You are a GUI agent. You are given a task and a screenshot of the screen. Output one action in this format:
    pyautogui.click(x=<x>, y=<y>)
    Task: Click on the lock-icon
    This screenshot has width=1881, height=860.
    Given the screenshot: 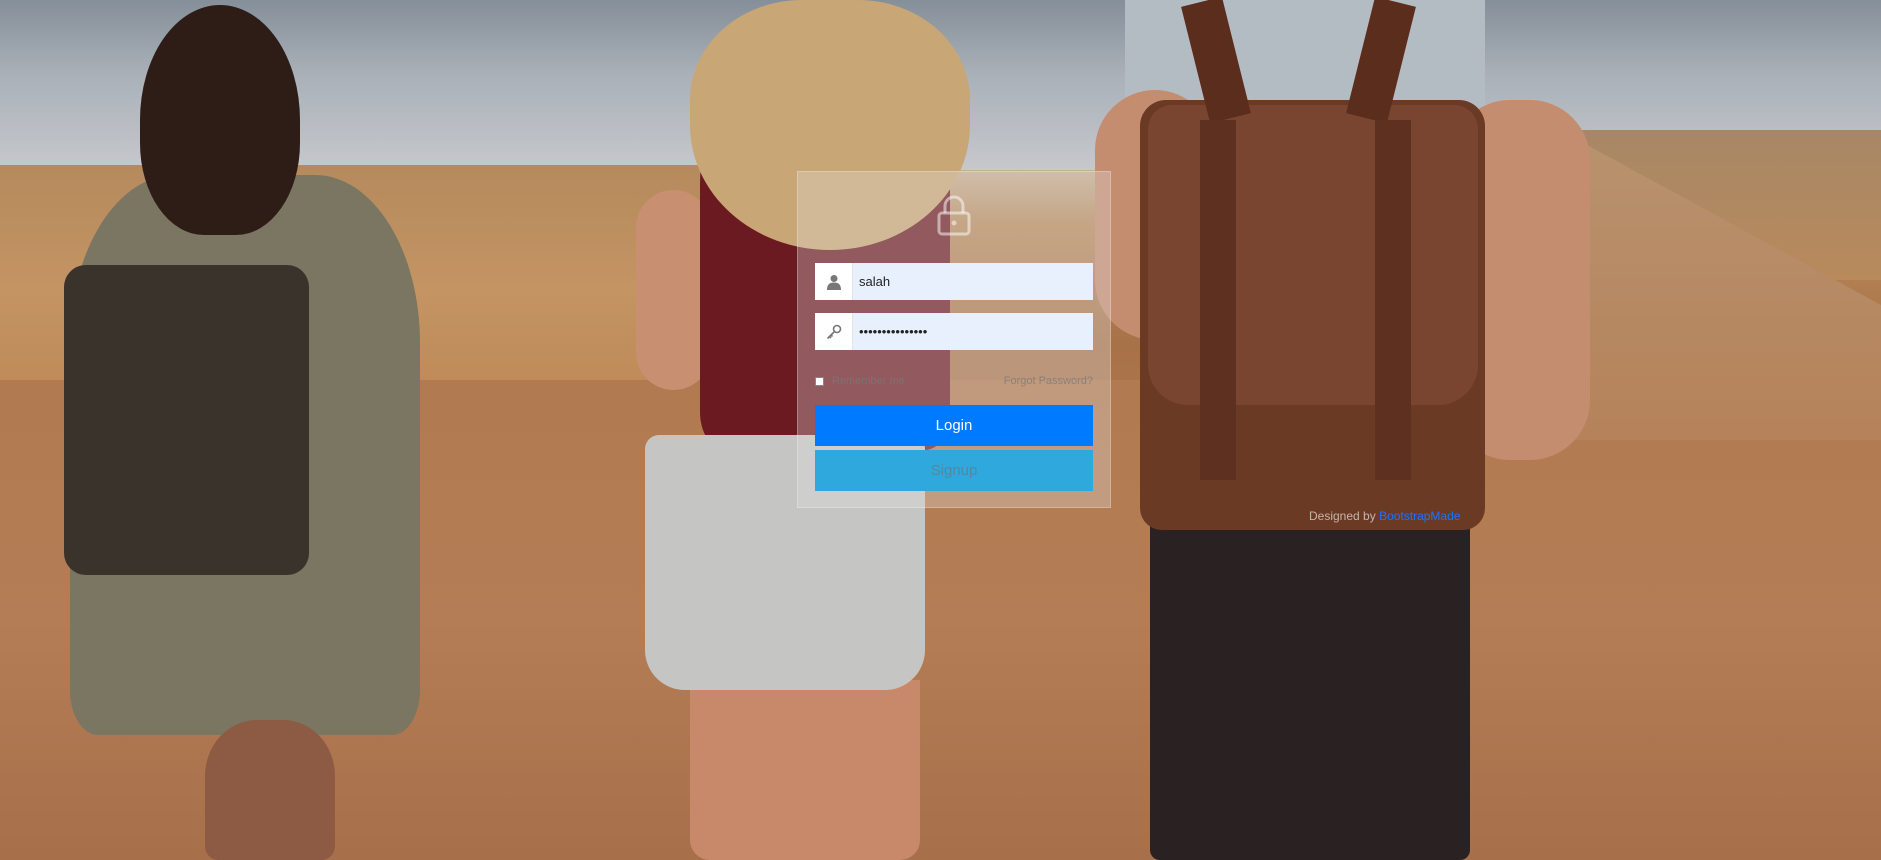 What is the action you would take?
    pyautogui.click(x=954, y=215)
    